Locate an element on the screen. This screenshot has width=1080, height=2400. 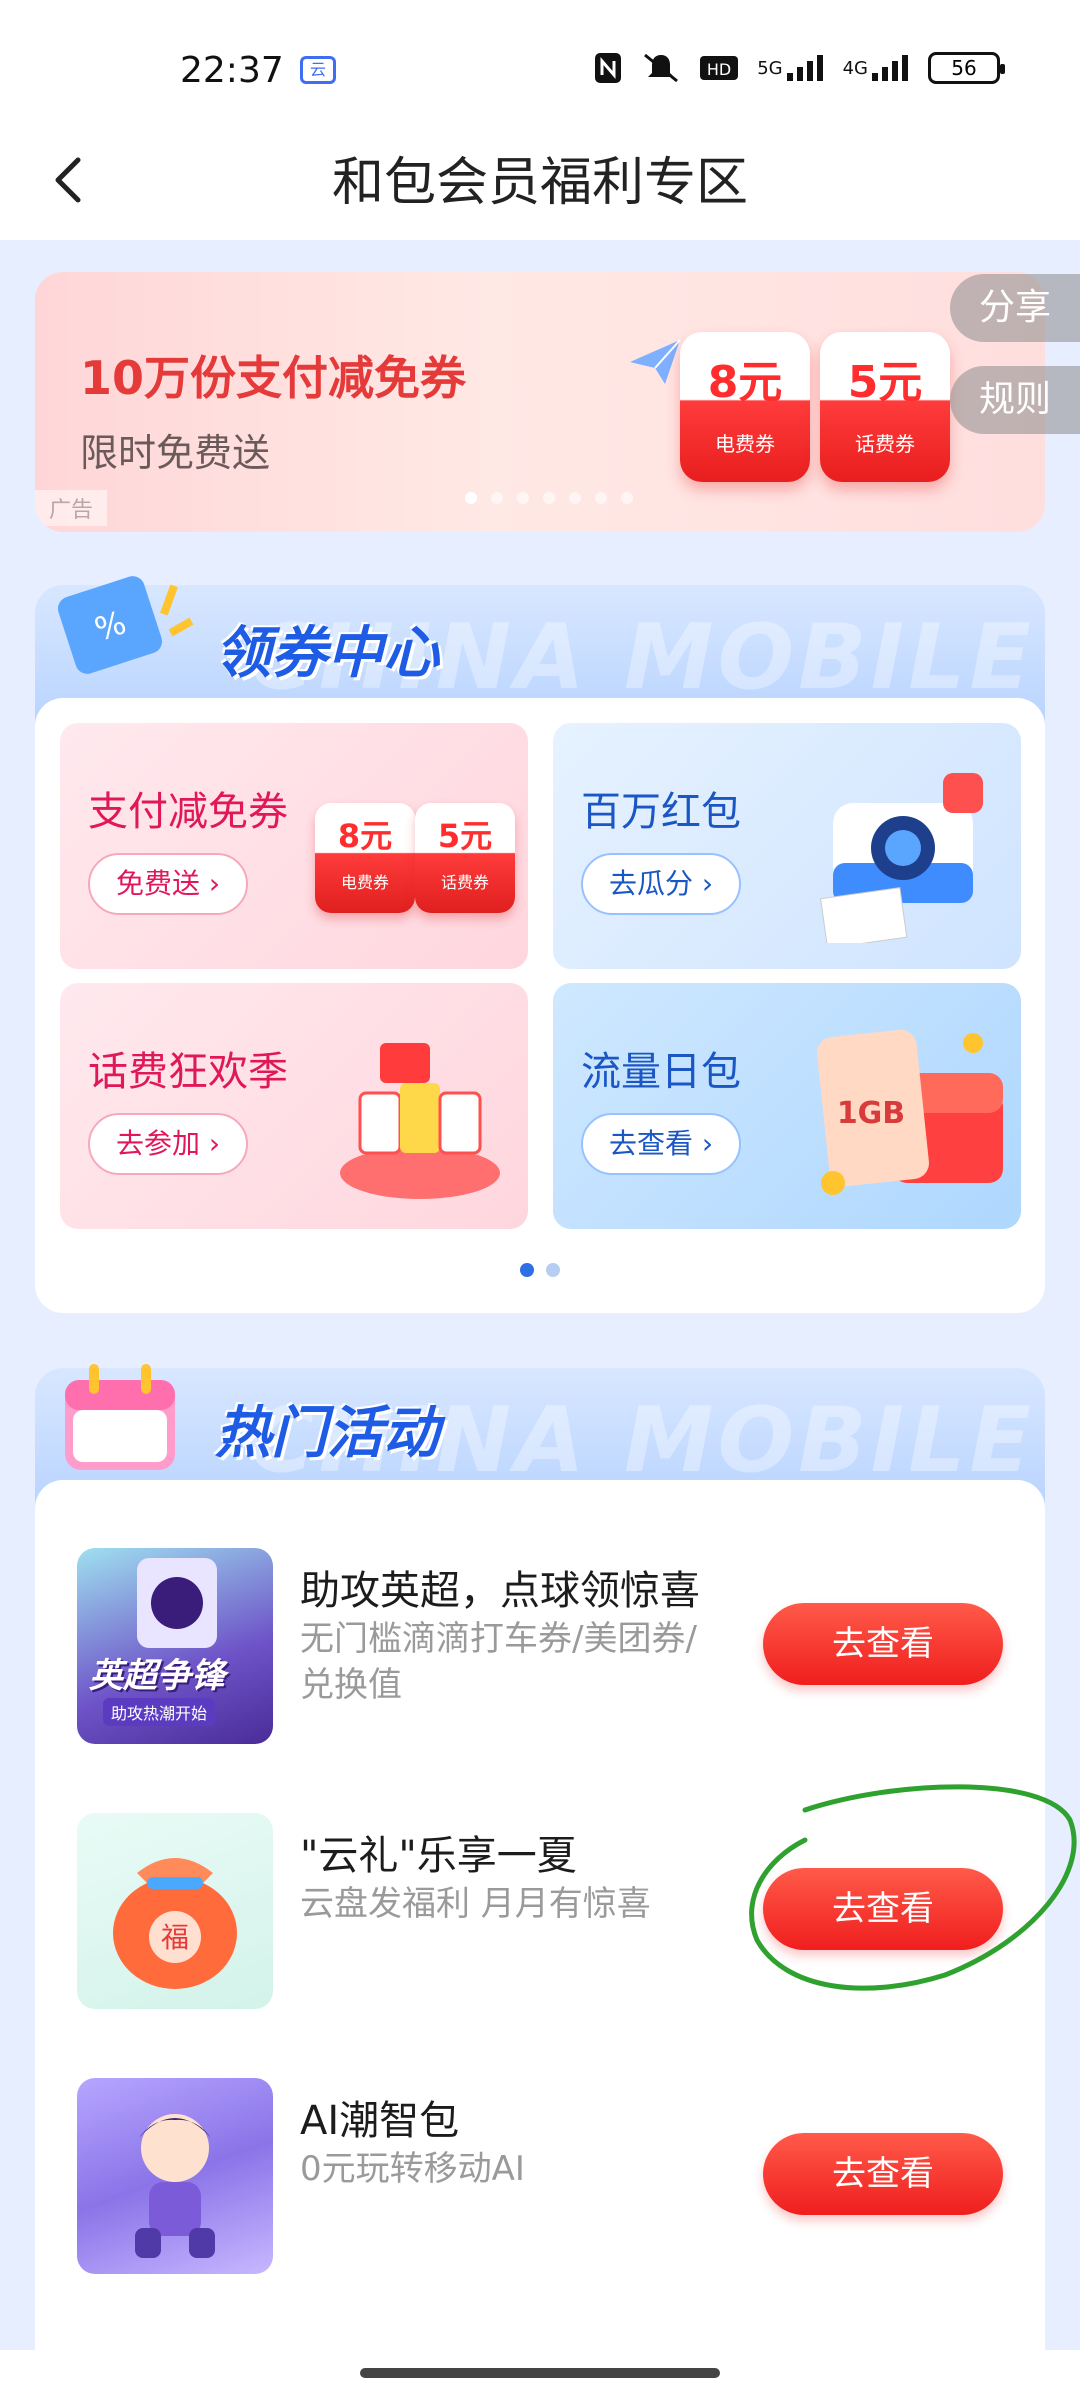
rules-button: 规则 is located at coordinates (1015, 400).